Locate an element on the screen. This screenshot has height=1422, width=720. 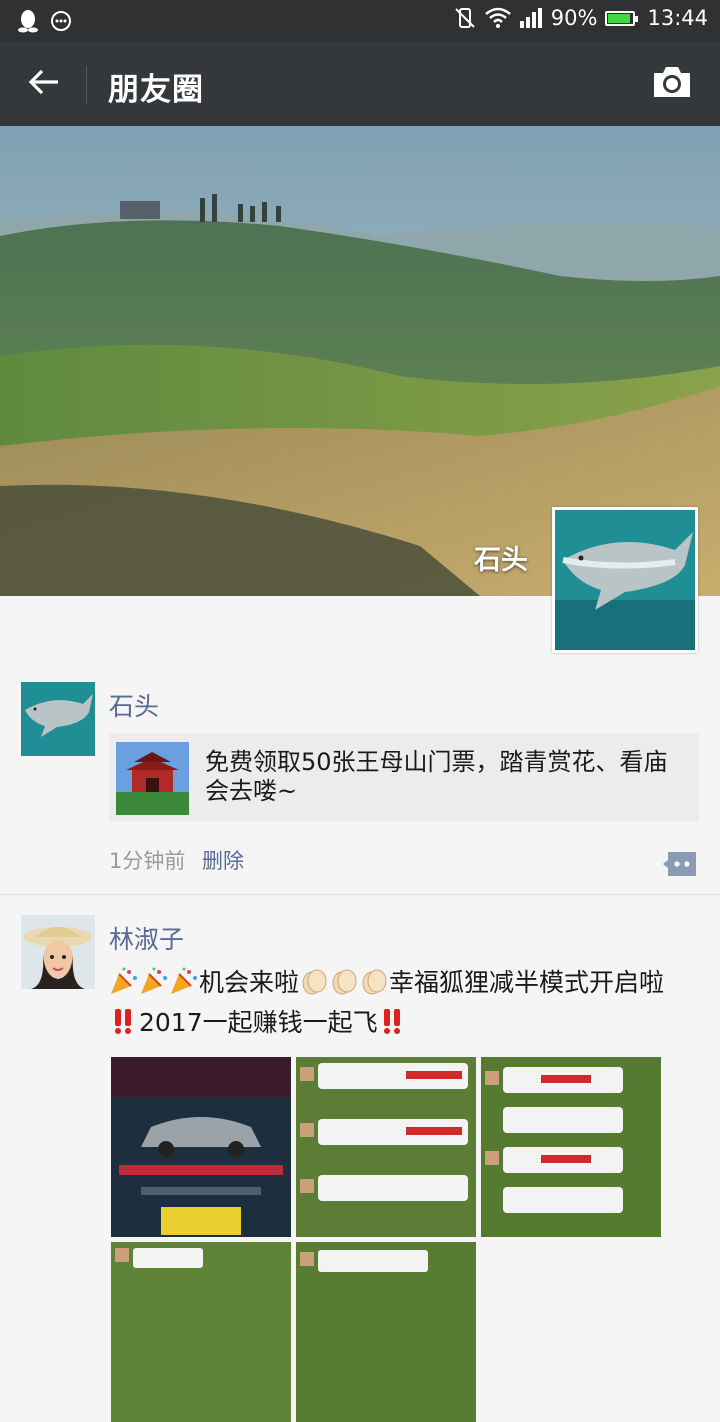
camera-button is located at coordinates (672, 84).